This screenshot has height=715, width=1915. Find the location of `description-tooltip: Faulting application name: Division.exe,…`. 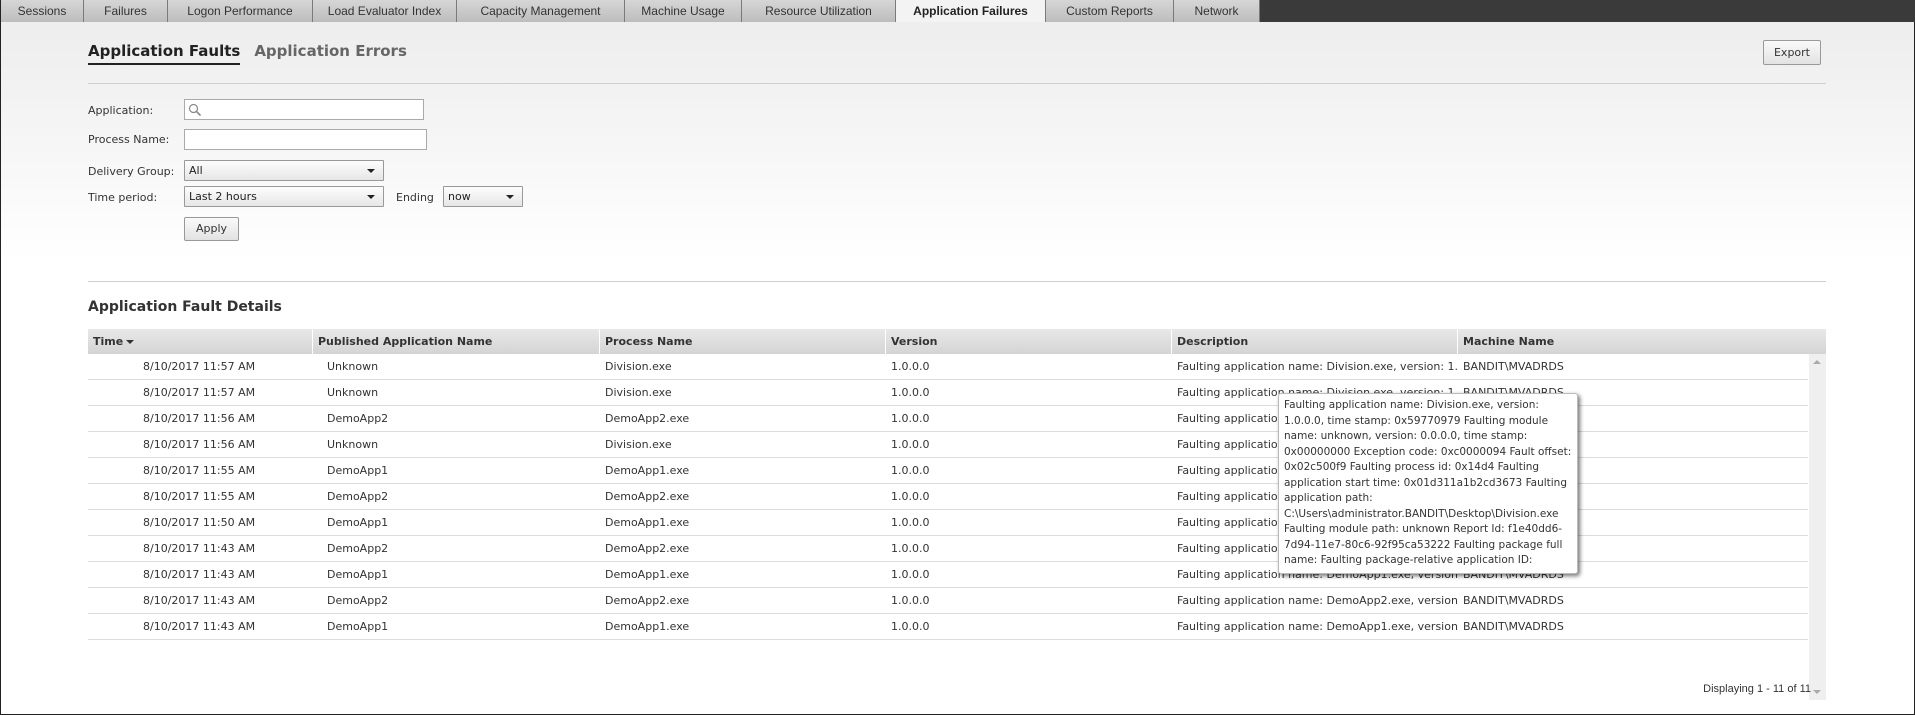

description-tooltip: Faulting application name: Division.exe,… is located at coordinates (1428, 483).